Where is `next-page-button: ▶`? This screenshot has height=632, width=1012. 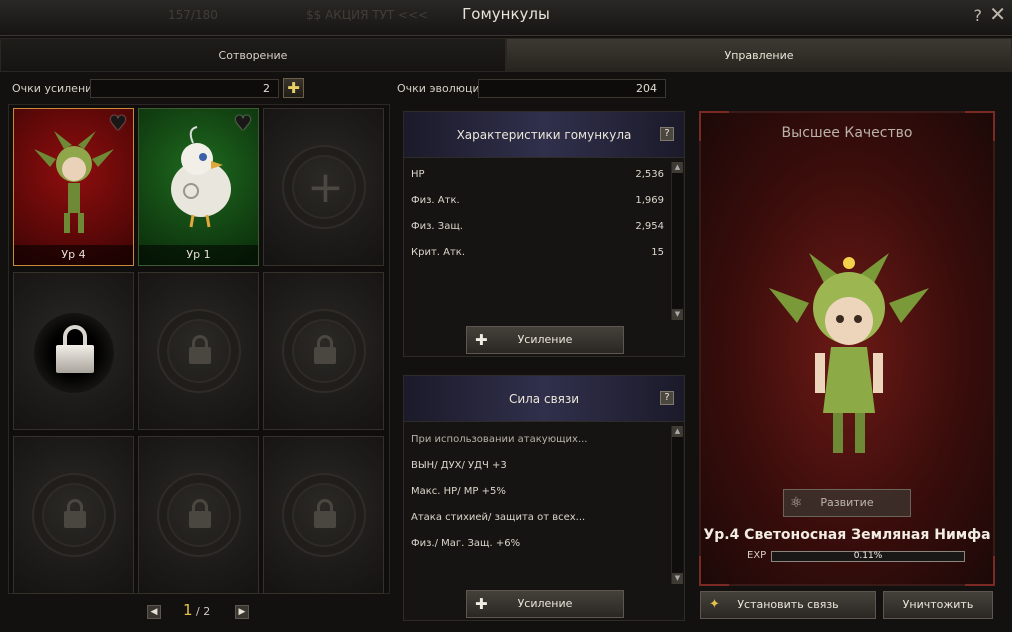 next-page-button: ▶ is located at coordinates (242, 612).